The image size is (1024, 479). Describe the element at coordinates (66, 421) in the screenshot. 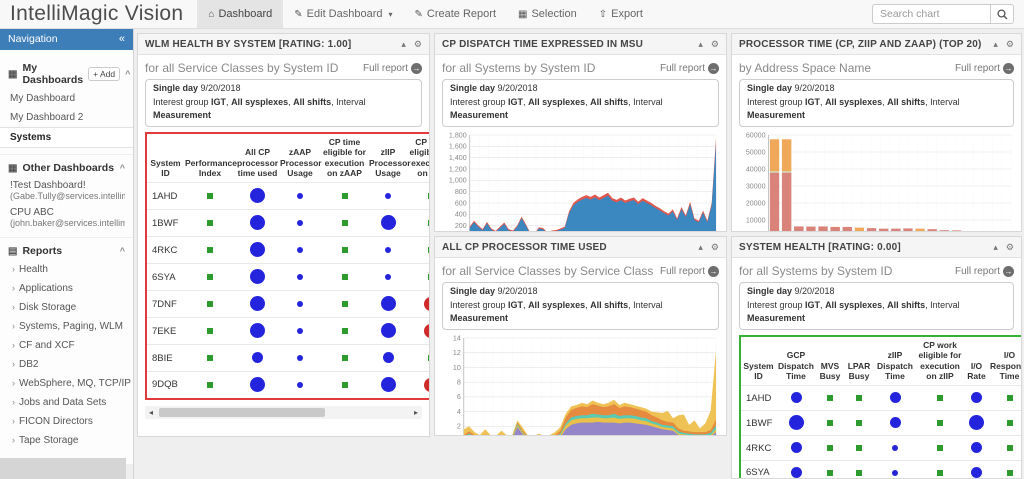

I see `sidebar-item-report-ficon-directors: › FICON Directors` at that location.